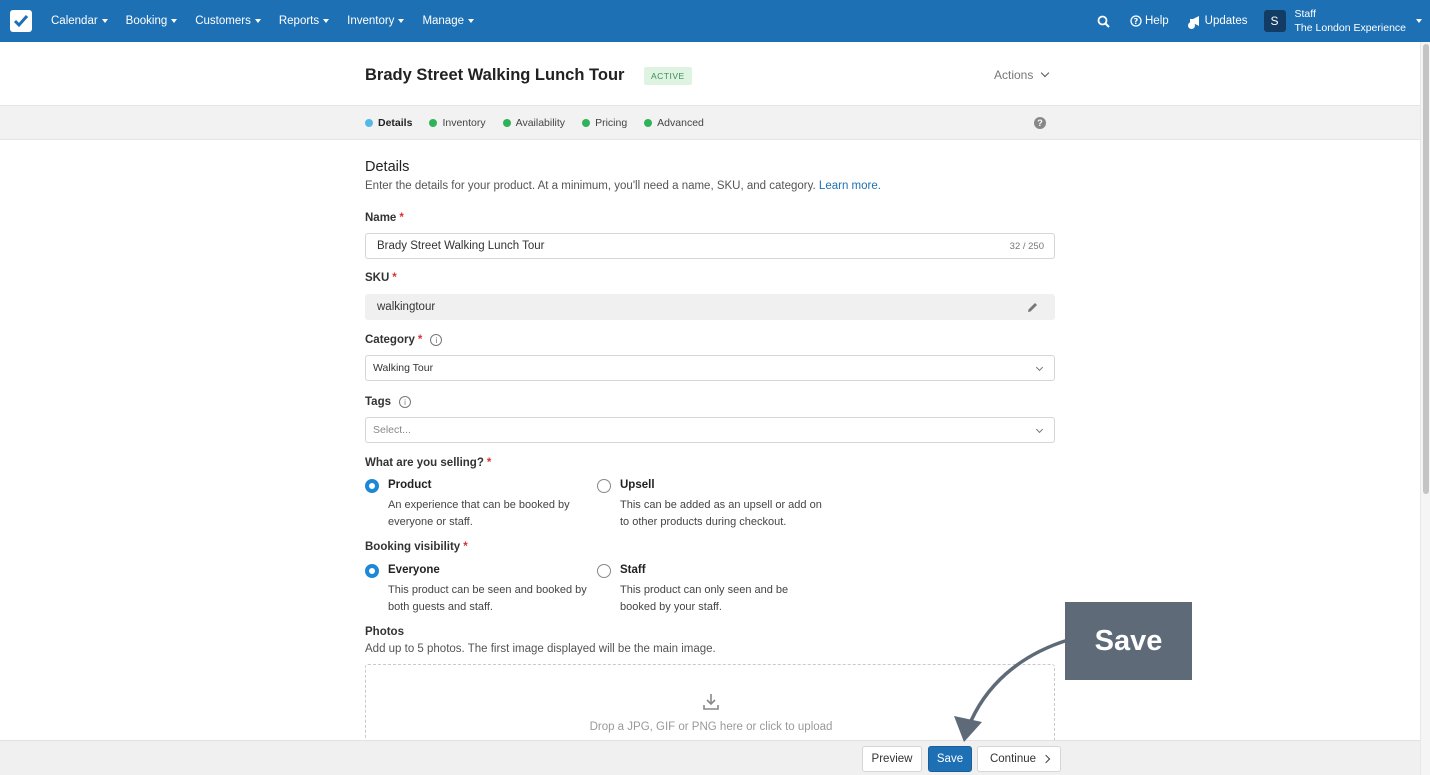  I want to click on footer-action-bar: Preview Save Continue, so click(710, 757).